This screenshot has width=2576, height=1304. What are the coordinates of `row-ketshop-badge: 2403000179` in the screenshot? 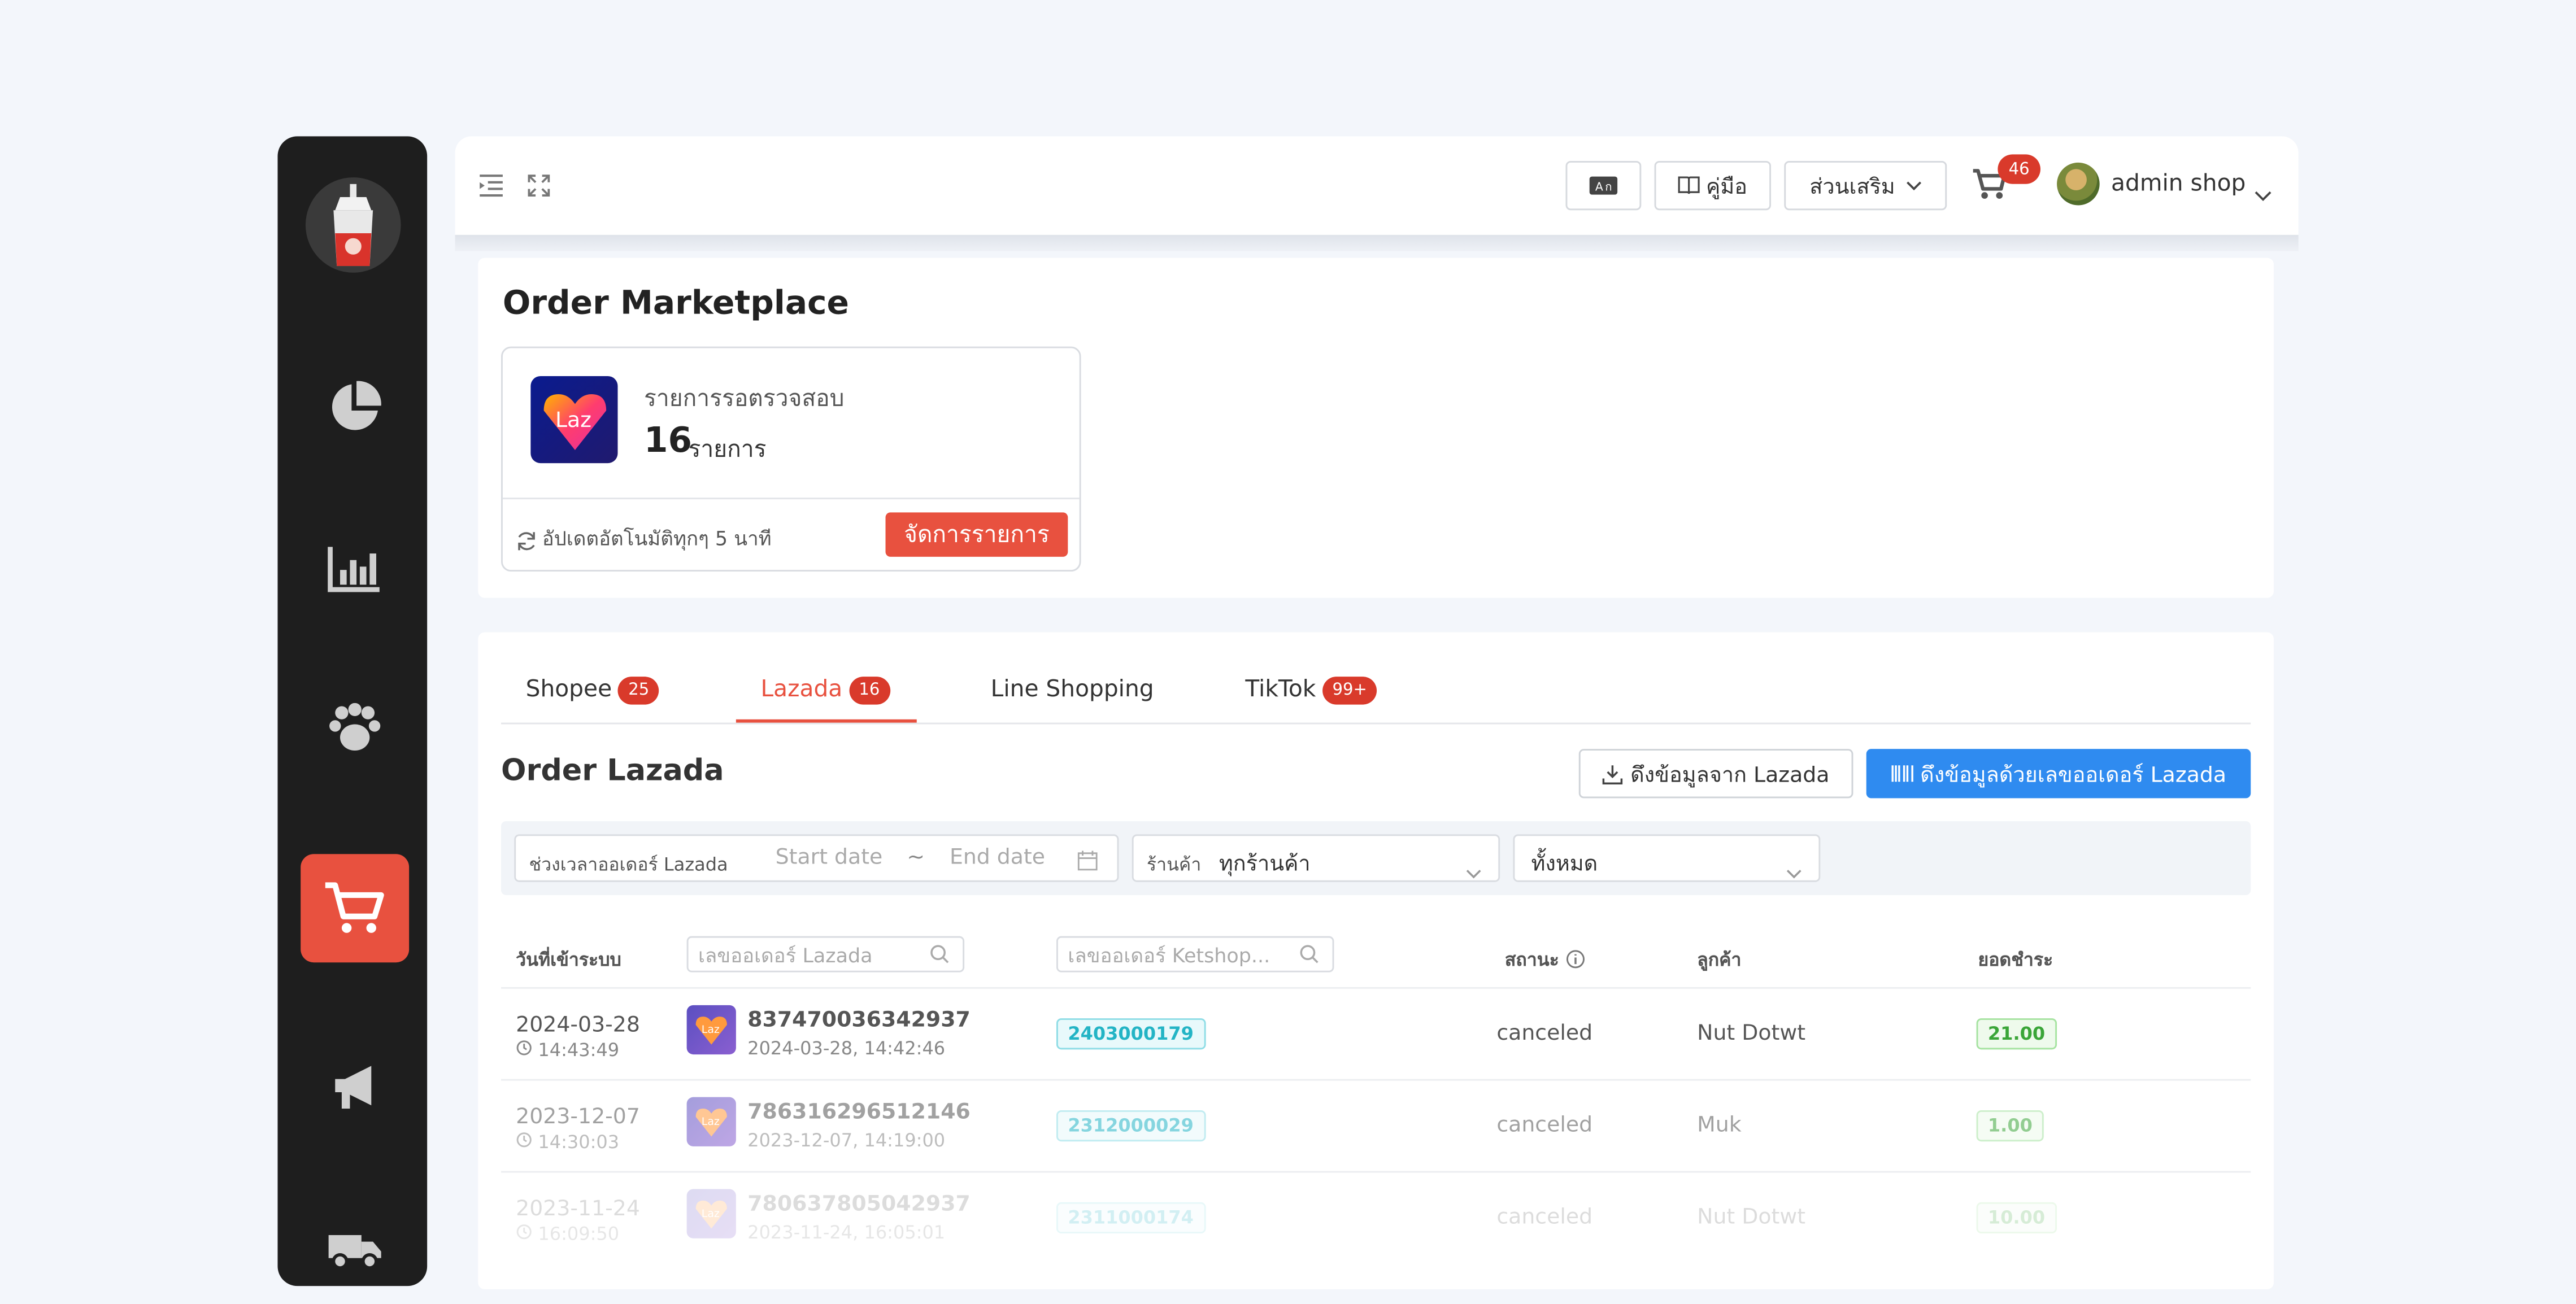 It's located at (1131, 1034).